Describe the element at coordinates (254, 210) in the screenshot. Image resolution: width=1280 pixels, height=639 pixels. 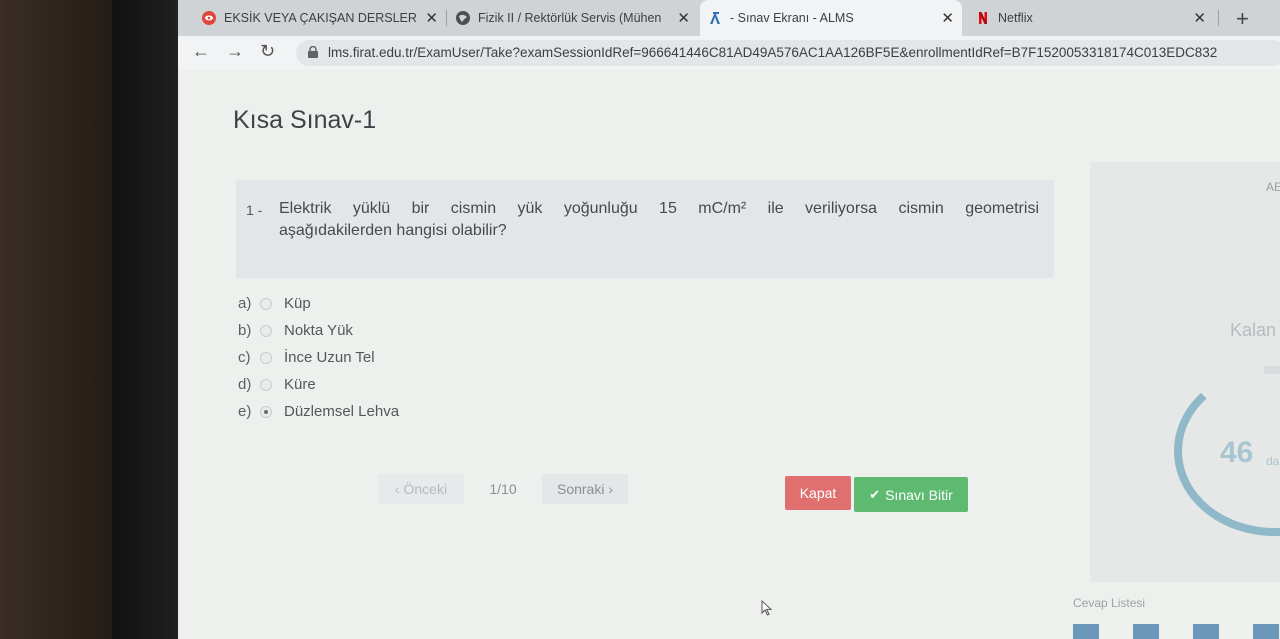
I see `question-number: 1 -` at that location.